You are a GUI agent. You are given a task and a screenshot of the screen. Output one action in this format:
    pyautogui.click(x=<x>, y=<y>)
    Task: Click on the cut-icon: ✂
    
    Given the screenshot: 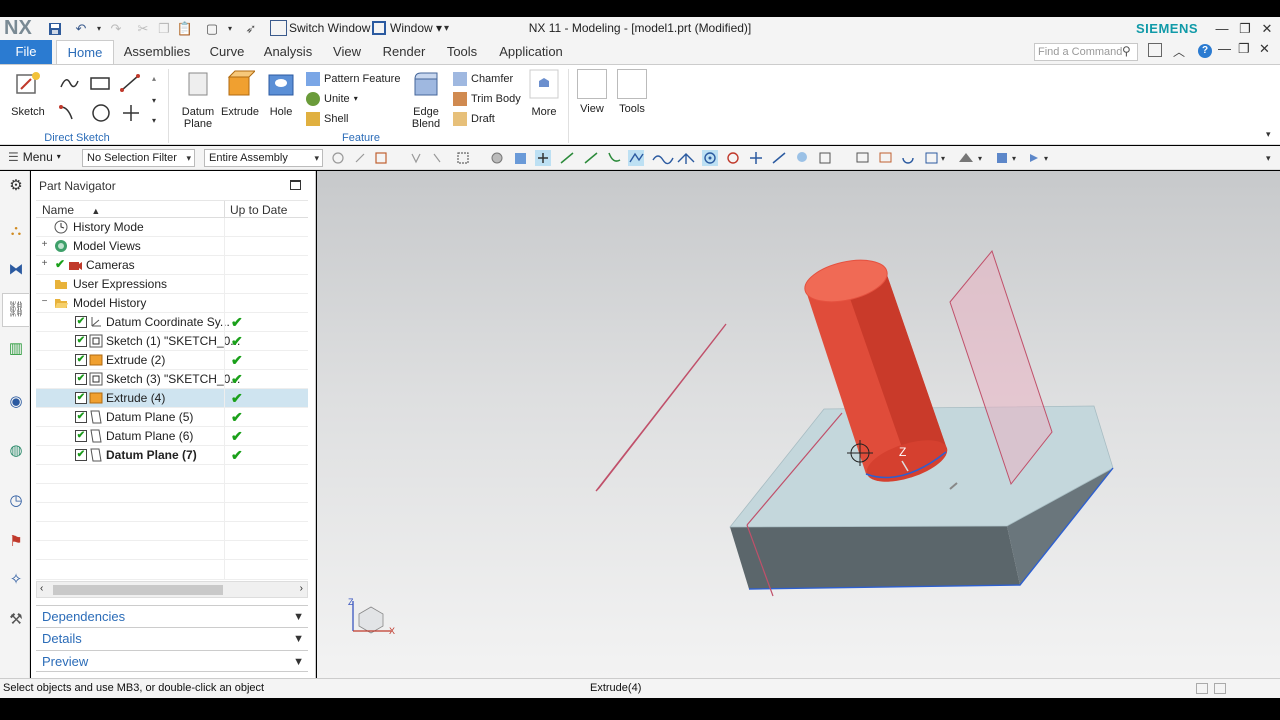 What is the action you would take?
    pyautogui.click(x=143, y=28)
    